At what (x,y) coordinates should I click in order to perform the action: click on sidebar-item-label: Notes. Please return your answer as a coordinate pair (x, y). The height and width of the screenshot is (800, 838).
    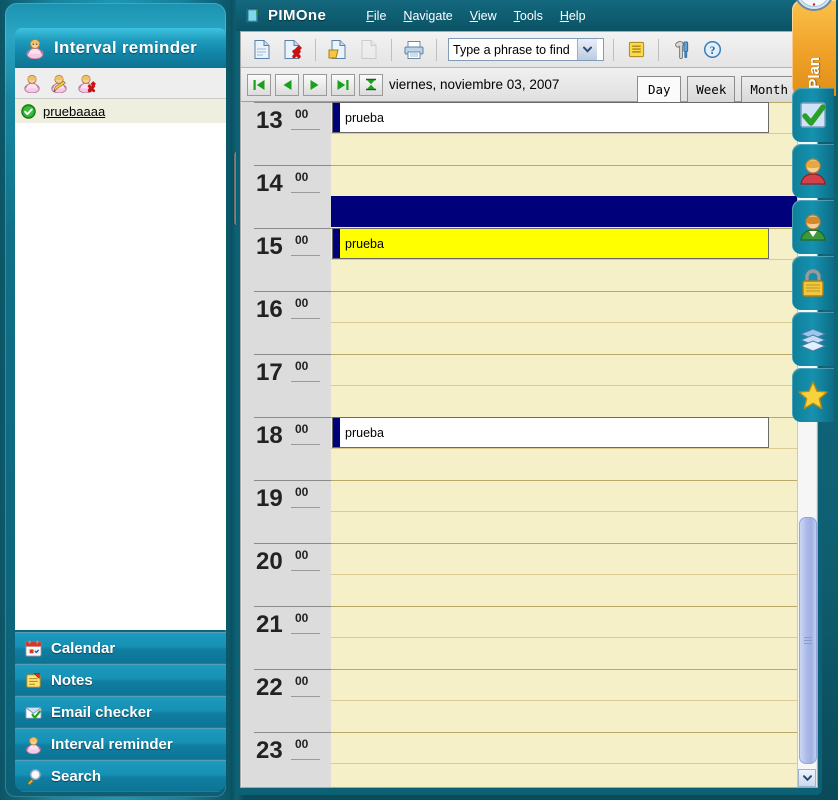
    Looking at the image, I should click on (72, 680).